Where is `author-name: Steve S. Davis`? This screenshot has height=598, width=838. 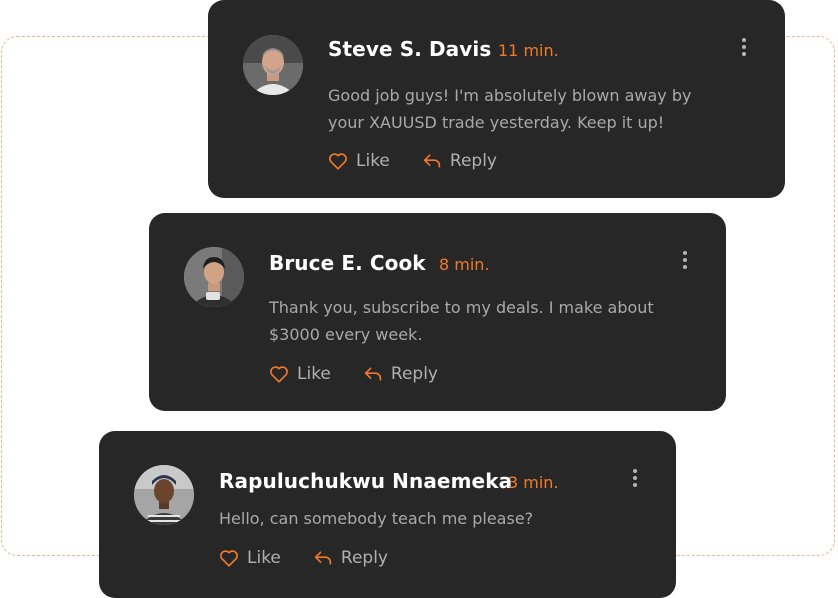
author-name: Steve S. Davis is located at coordinates (410, 49).